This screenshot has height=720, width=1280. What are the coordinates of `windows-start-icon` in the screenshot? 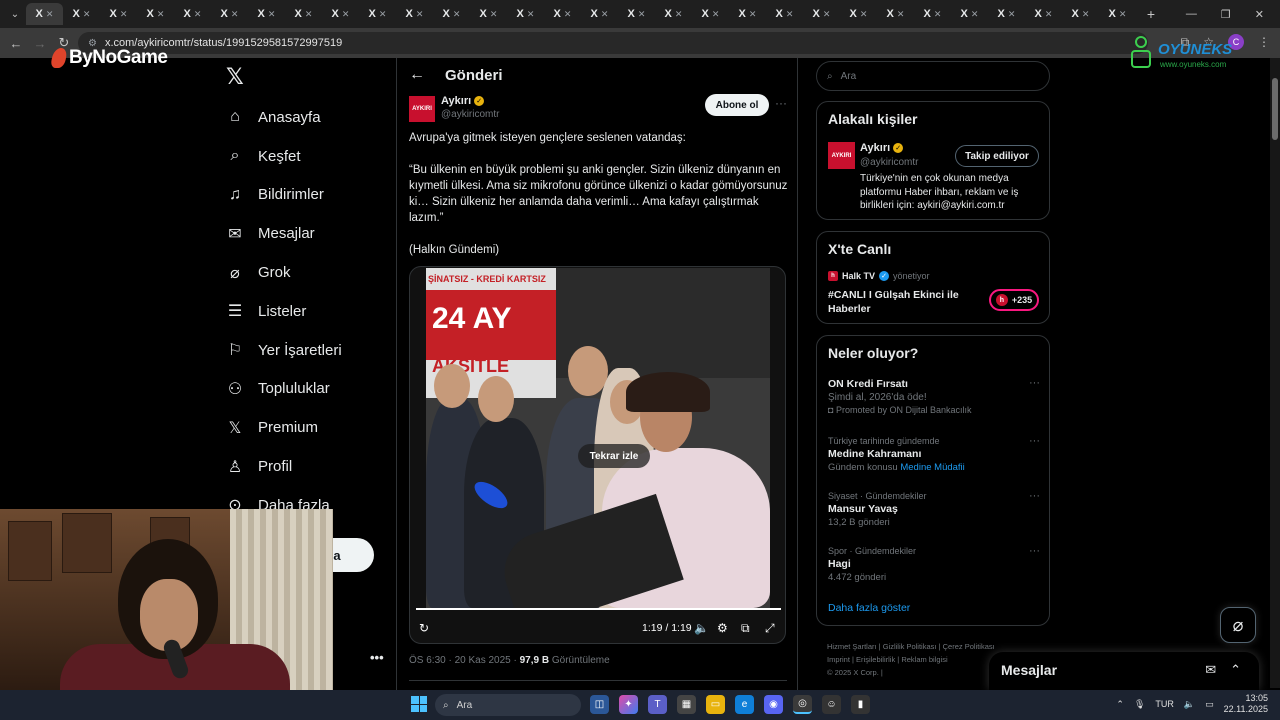 It's located at (419, 704).